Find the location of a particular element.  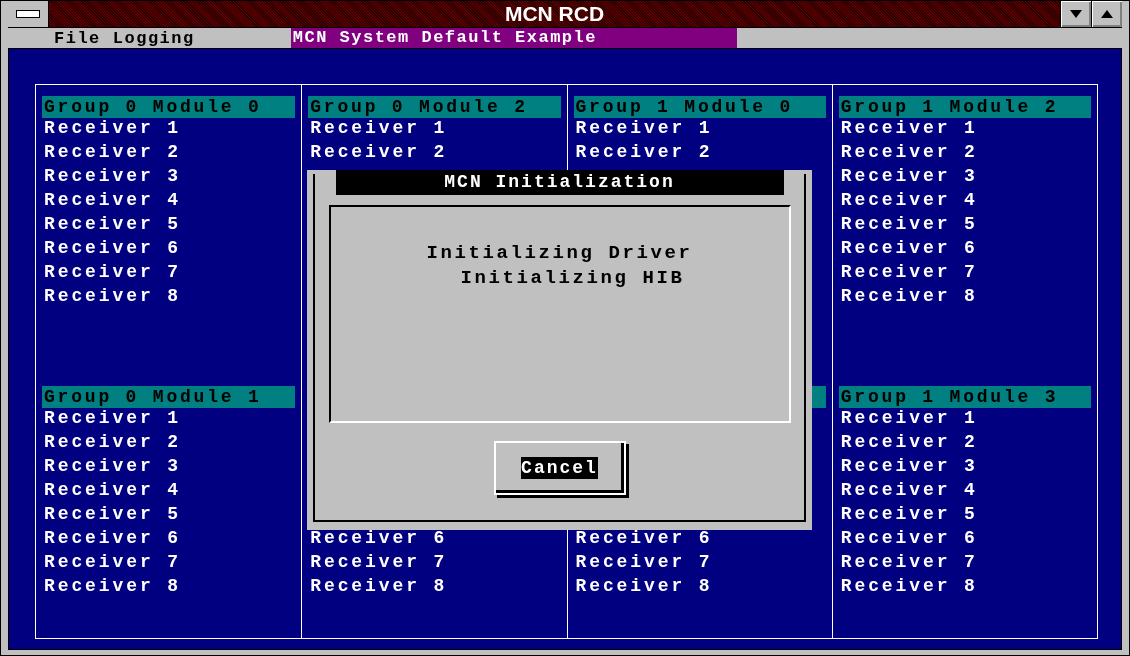

minimize-button is located at coordinates (1075, 14).